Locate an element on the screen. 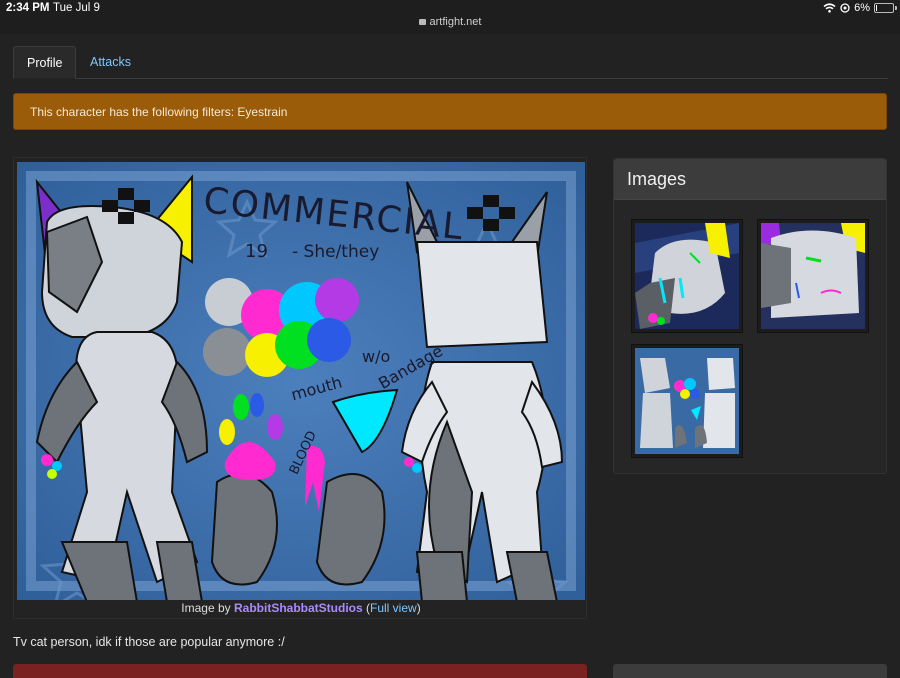 Image resolution: width=900 pixels, height=678 pixels. status-indicators: 6% is located at coordinates (860, 8).